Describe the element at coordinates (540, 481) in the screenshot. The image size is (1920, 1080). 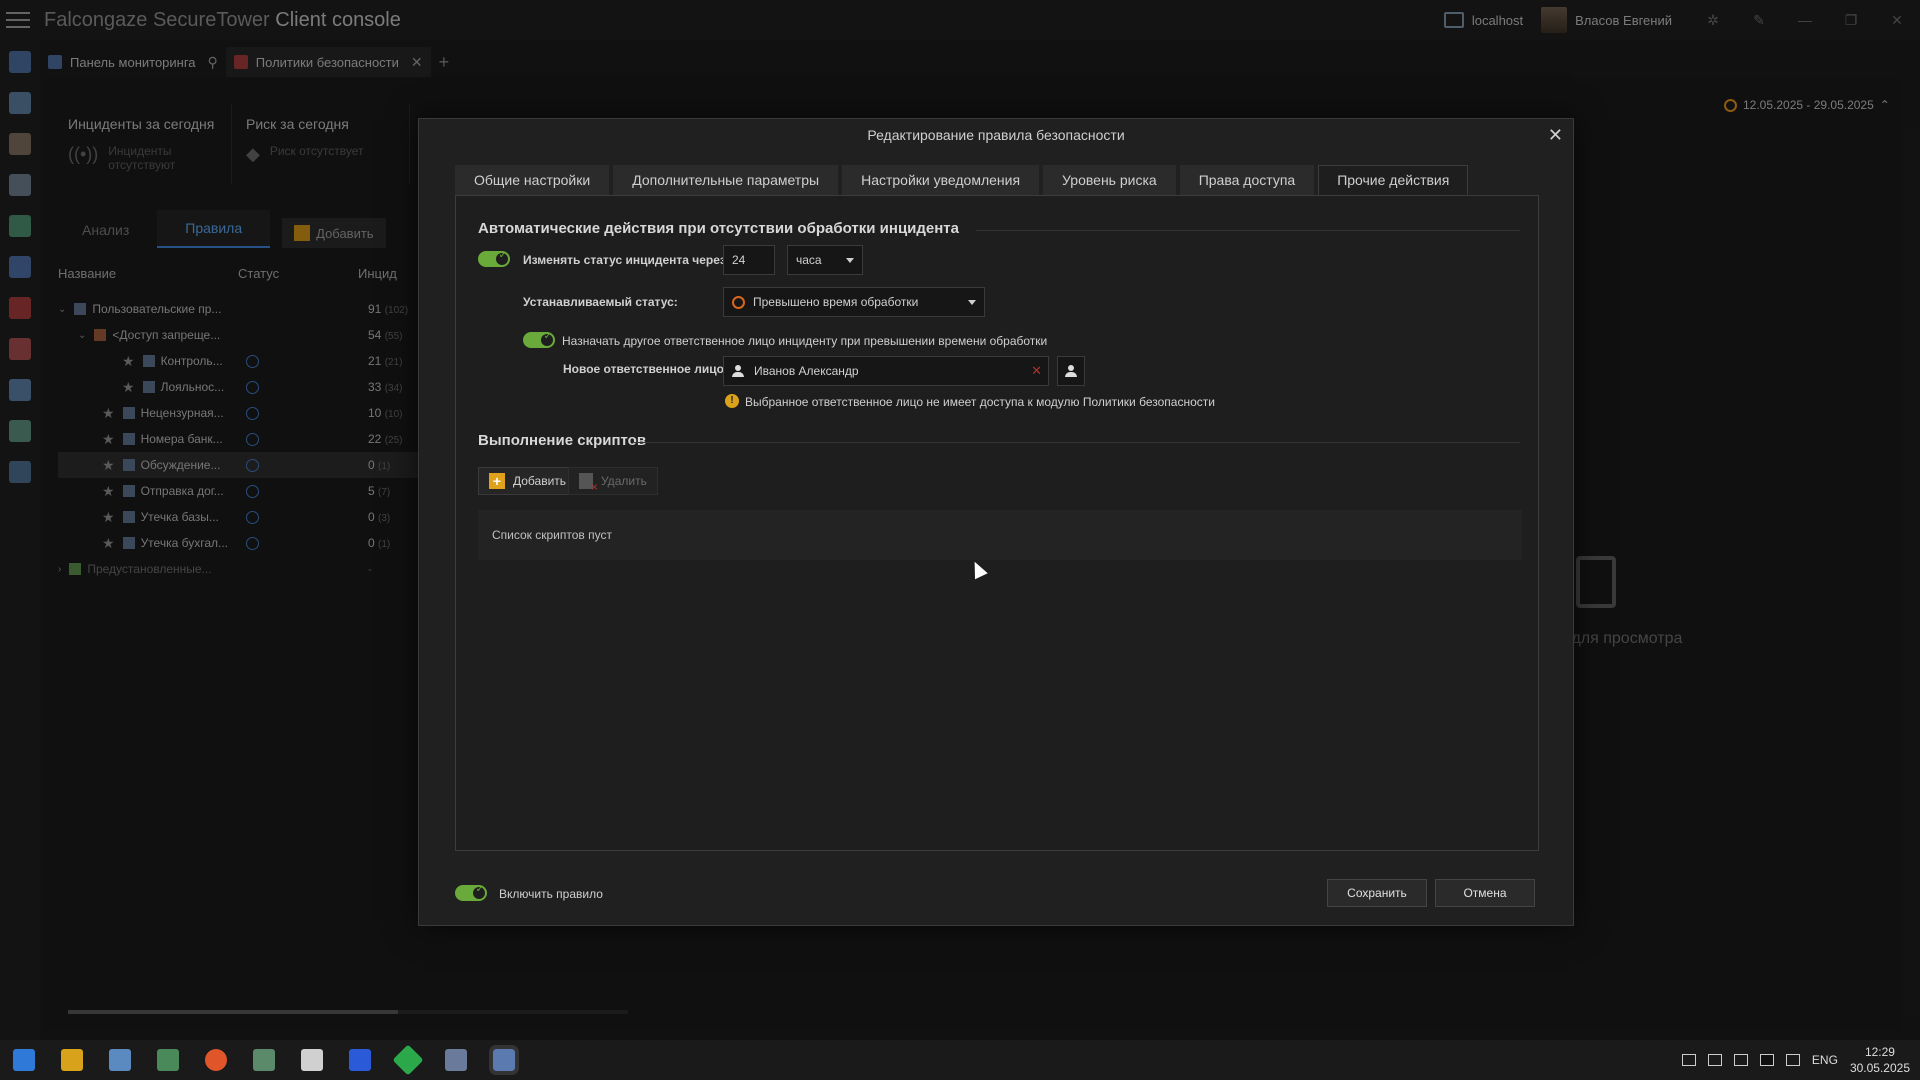
I see `add-script-label: Добавить` at that location.